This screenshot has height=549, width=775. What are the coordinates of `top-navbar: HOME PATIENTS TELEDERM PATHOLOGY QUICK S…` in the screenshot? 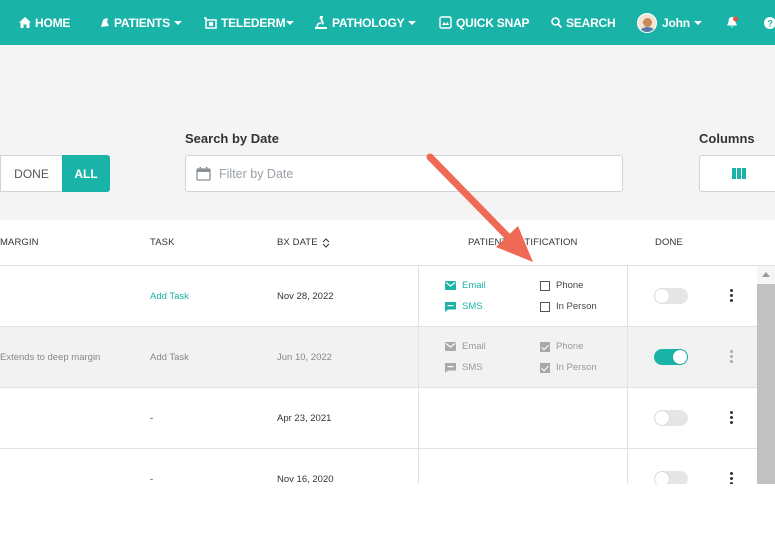 It's located at (387, 22).